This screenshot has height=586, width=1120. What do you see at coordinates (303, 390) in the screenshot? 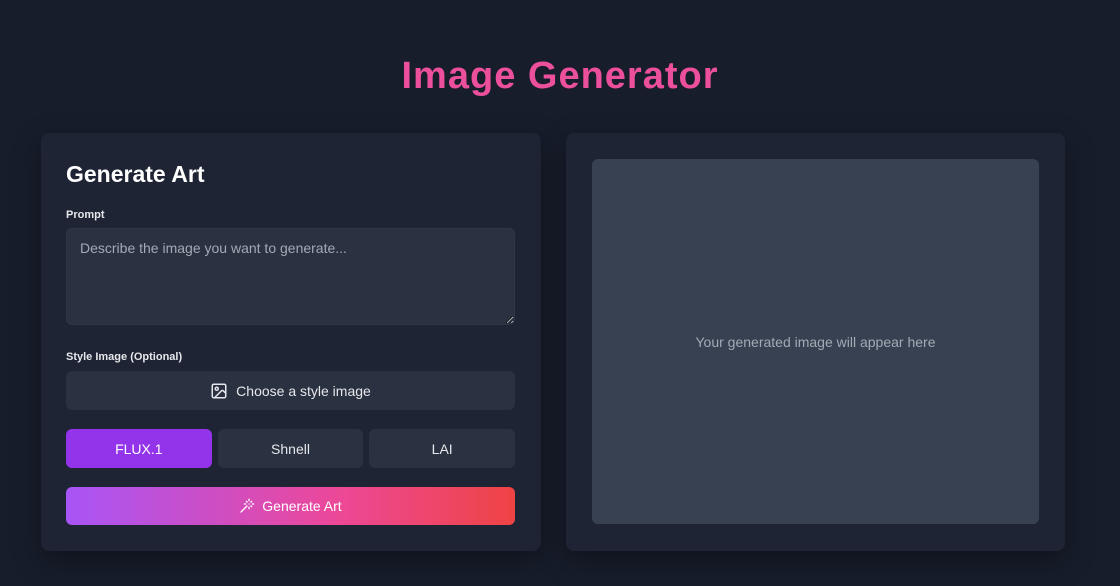
I see `choose-style-image-label: Choose a style image` at bounding box center [303, 390].